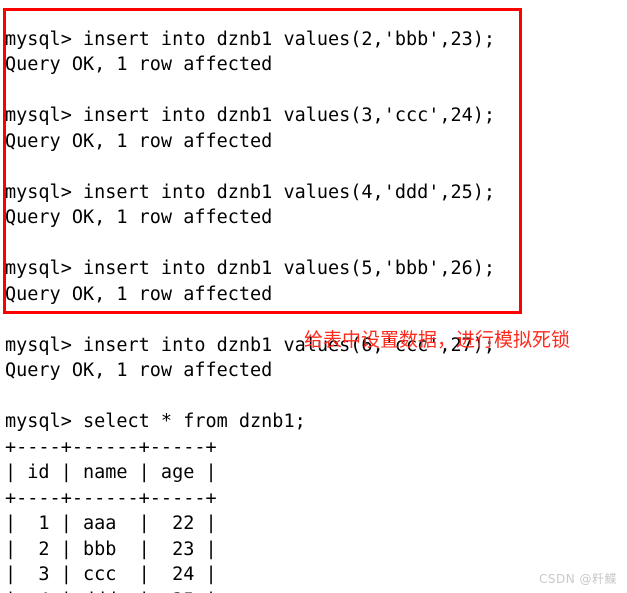  What do you see at coordinates (111, 523) in the screenshot?
I see `table-row: | 1 | aaa | 22 |` at bounding box center [111, 523].